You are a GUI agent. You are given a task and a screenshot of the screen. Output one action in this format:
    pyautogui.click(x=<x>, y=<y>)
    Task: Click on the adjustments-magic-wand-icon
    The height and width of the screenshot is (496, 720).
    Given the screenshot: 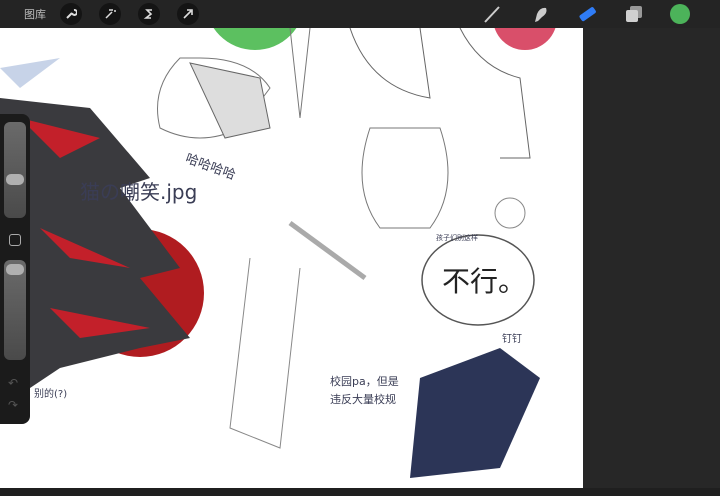 What is the action you would take?
    pyautogui.click(x=110, y=14)
    